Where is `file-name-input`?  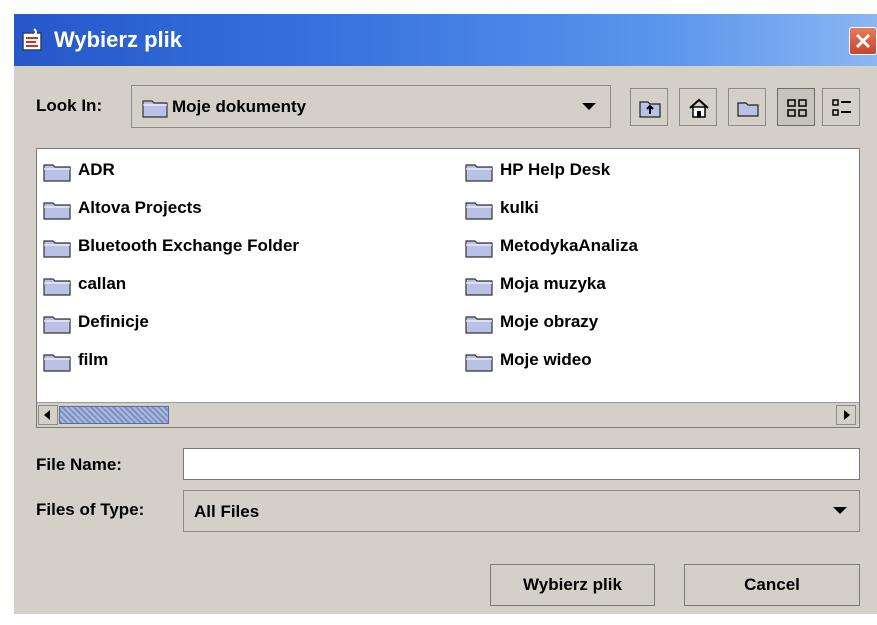
file-name-input is located at coordinates (521, 464).